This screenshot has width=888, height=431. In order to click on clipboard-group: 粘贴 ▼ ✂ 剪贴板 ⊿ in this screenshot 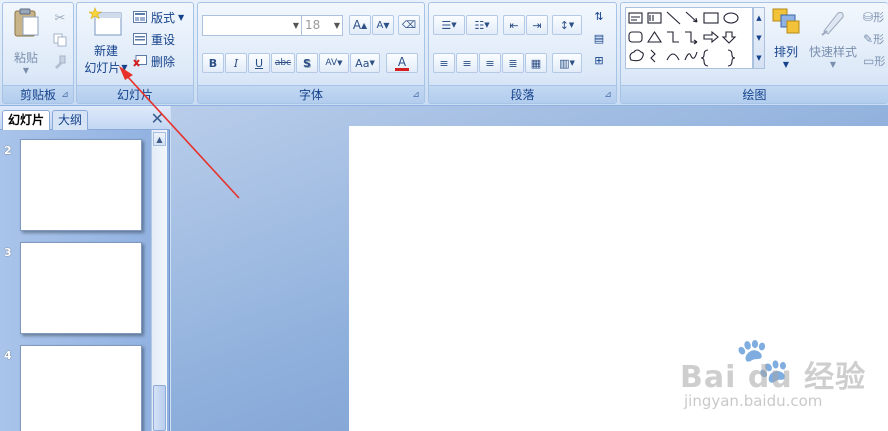, I will do `click(38, 53)`.